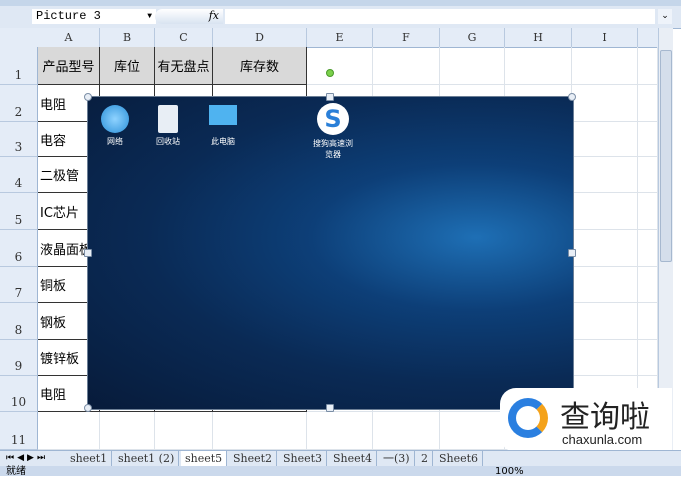 This screenshot has height=478, width=681. Describe the element at coordinates (472, 37) in the screenshot. I see `column-header: G` at that location.